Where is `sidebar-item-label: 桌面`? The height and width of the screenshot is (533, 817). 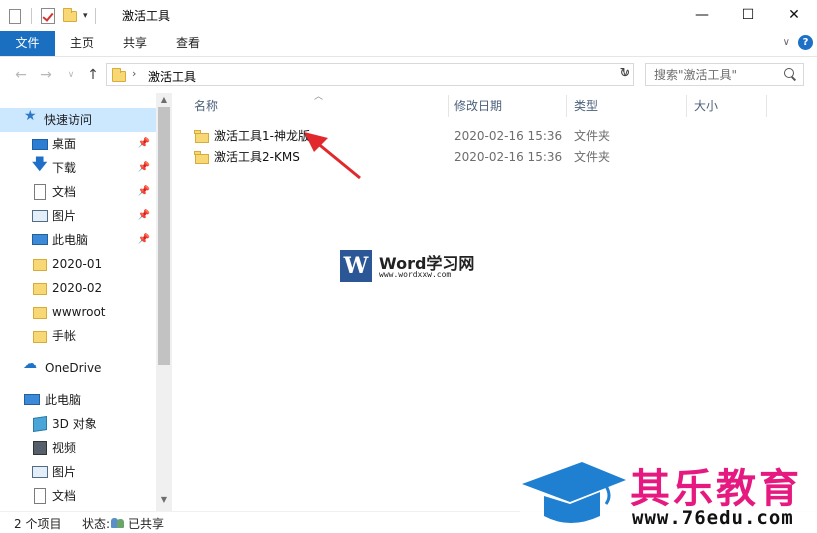 sidebar-item-label: 桌面 is located at coordinates (64, 144).